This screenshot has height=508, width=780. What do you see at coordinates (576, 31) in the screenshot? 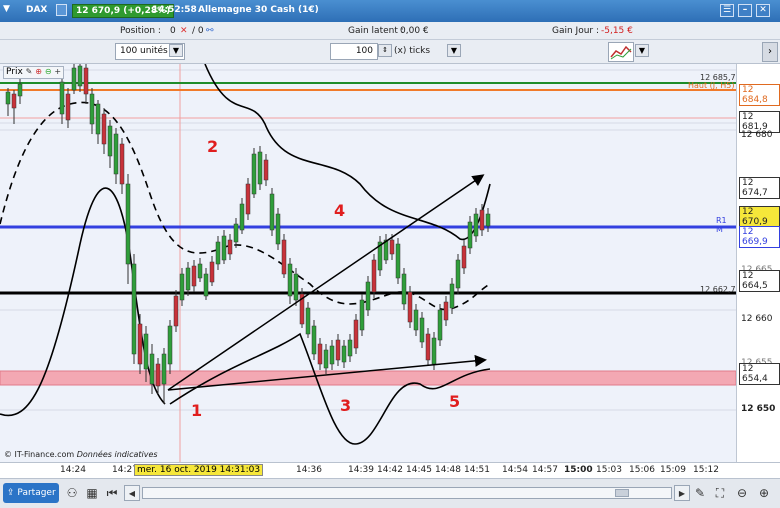
I see `day-gain-label: Gain Jour :` at bounding box center [576, 31].